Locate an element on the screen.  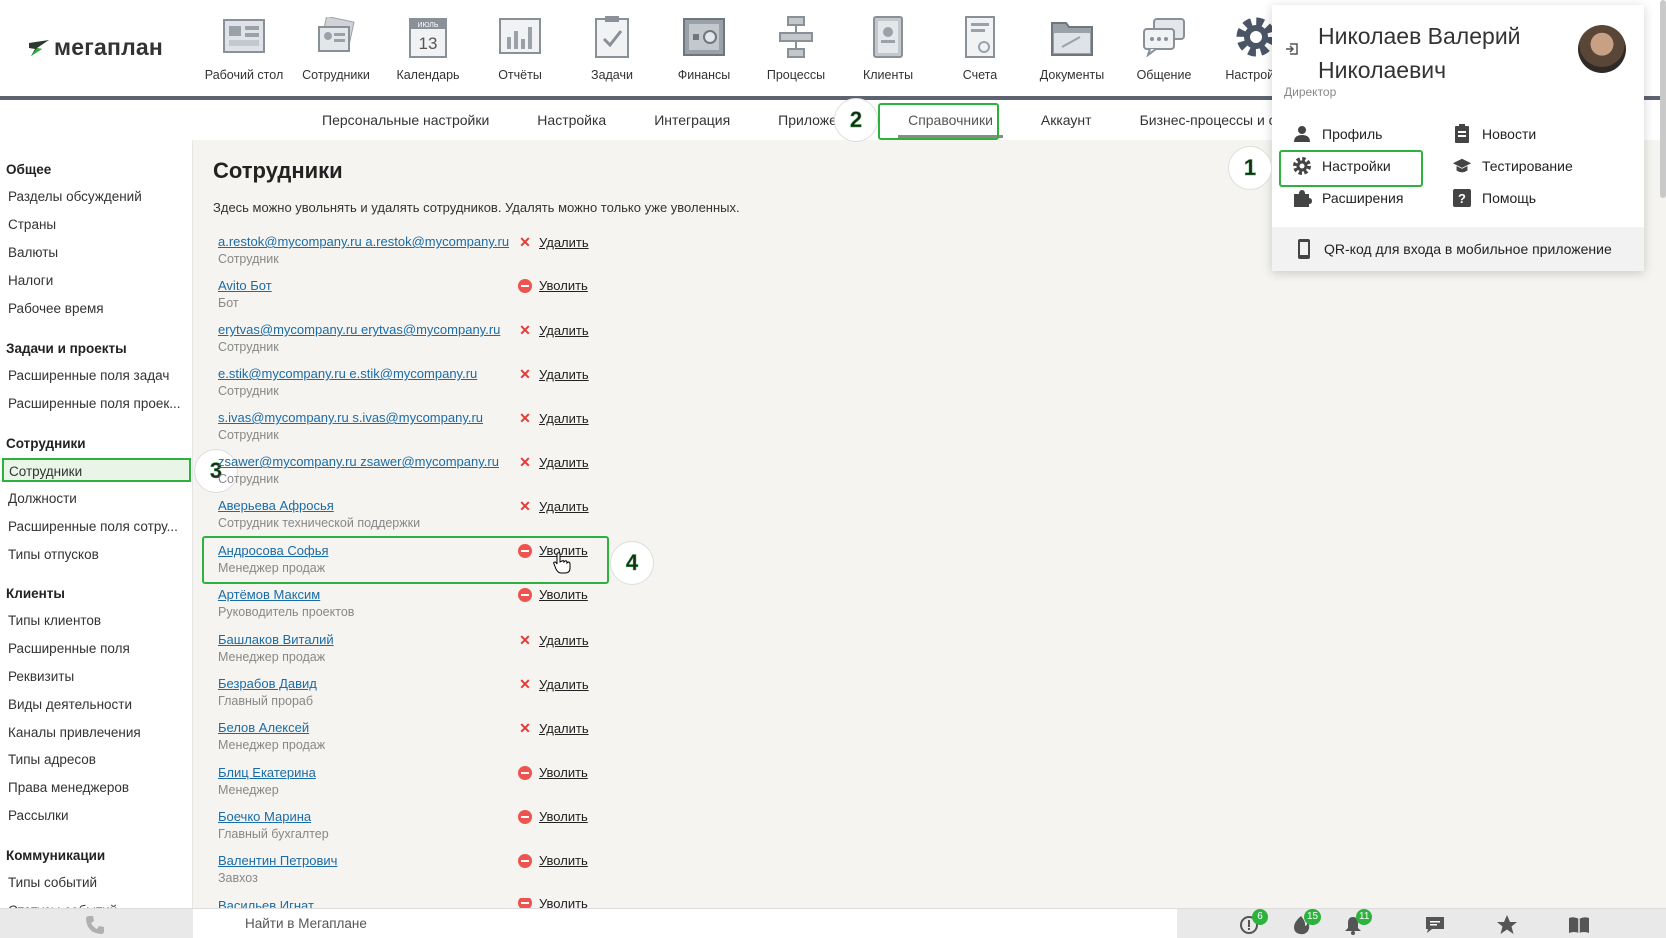
highlight-employee-row is located at coordinates (405, 560).